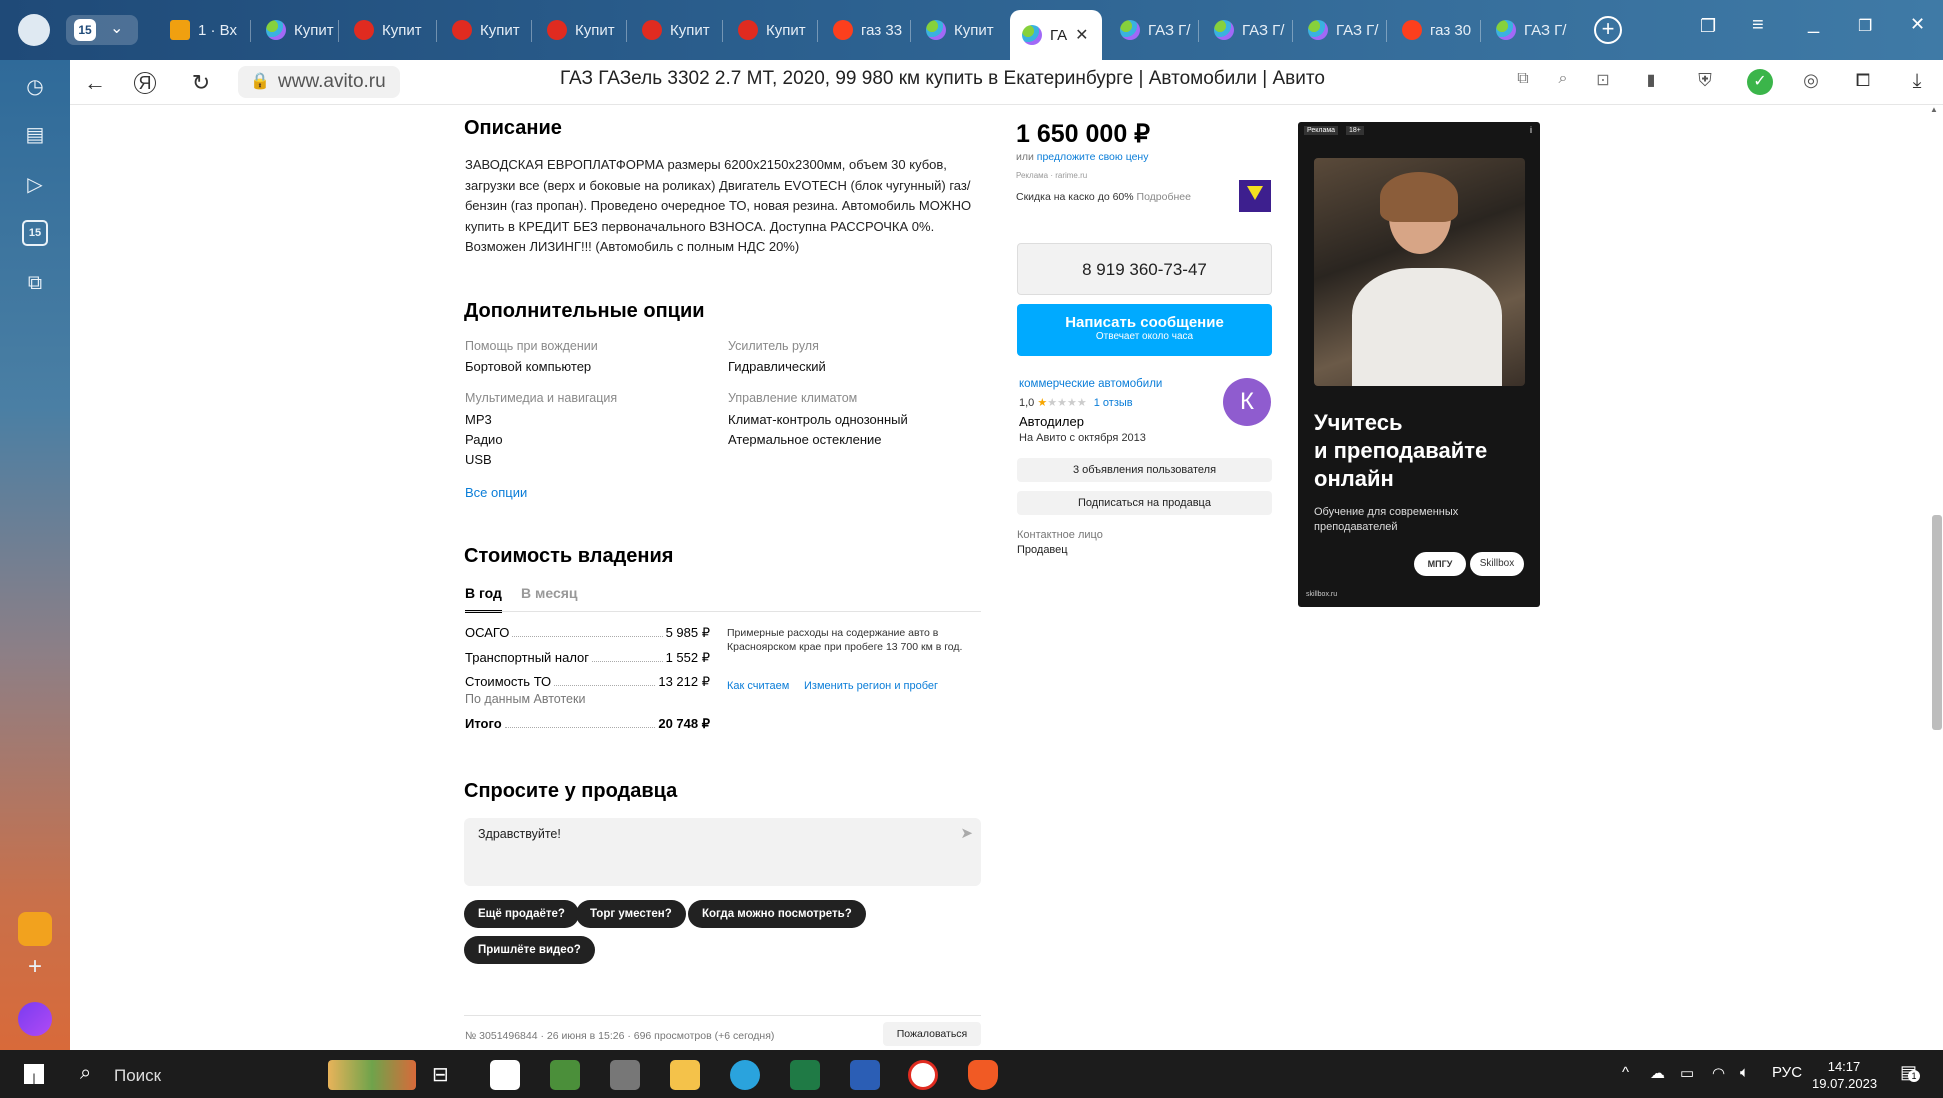 The image size is (1943, 1098). What do you see at coordinates (1934, 109) in the screenshot?
I see `scroll-up-arrow: ▲` at bounding box center [1934, 109].